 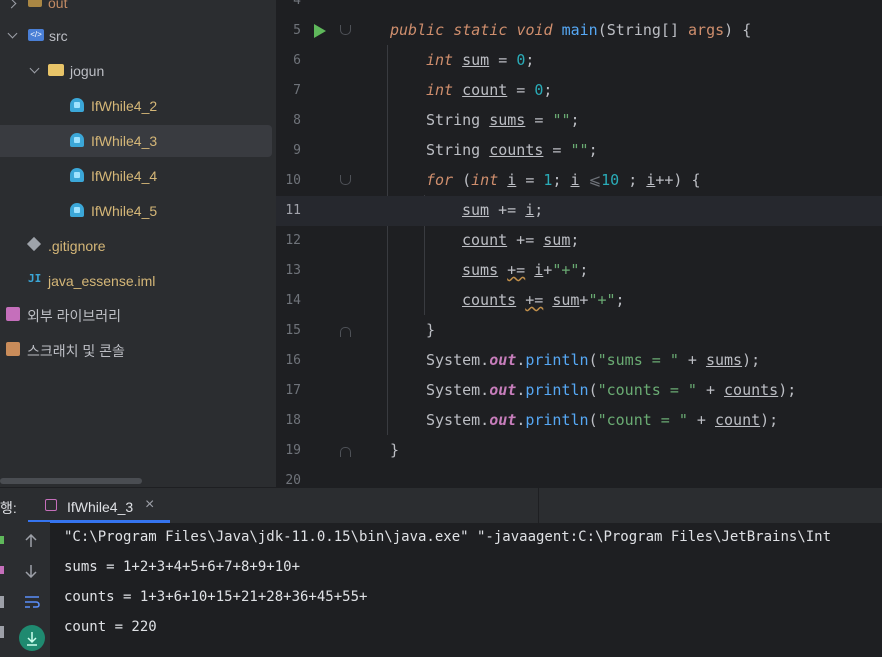 What do you see at coordinates (512, 150) in the screenshot?
I see `code-text: String counts = "";` at bounding box center [512, 150].